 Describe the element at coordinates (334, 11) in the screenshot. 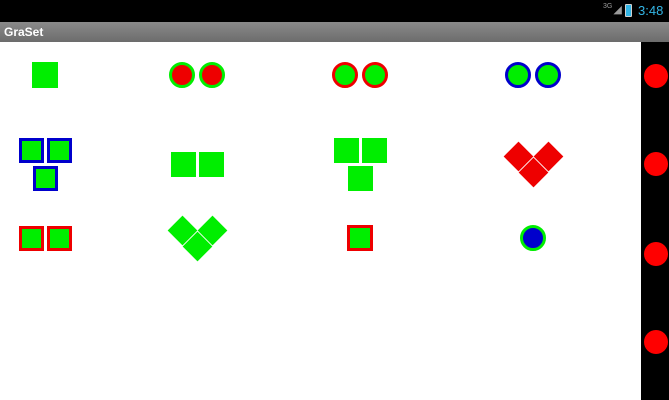

I see `status-bar: 3G◢ 3:48` at that location.